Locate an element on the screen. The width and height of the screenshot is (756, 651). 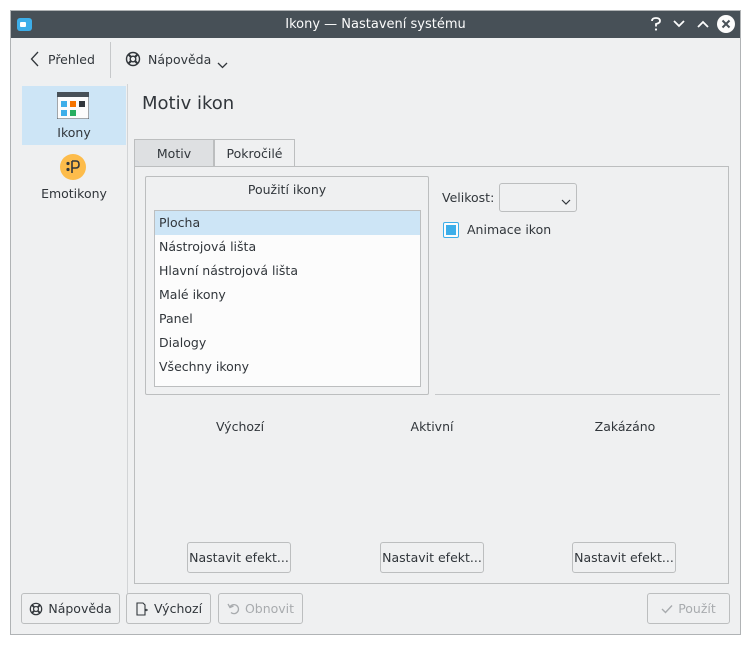
title-bar: Ikony — Nastavení systému is located at coordinates (375, 24).